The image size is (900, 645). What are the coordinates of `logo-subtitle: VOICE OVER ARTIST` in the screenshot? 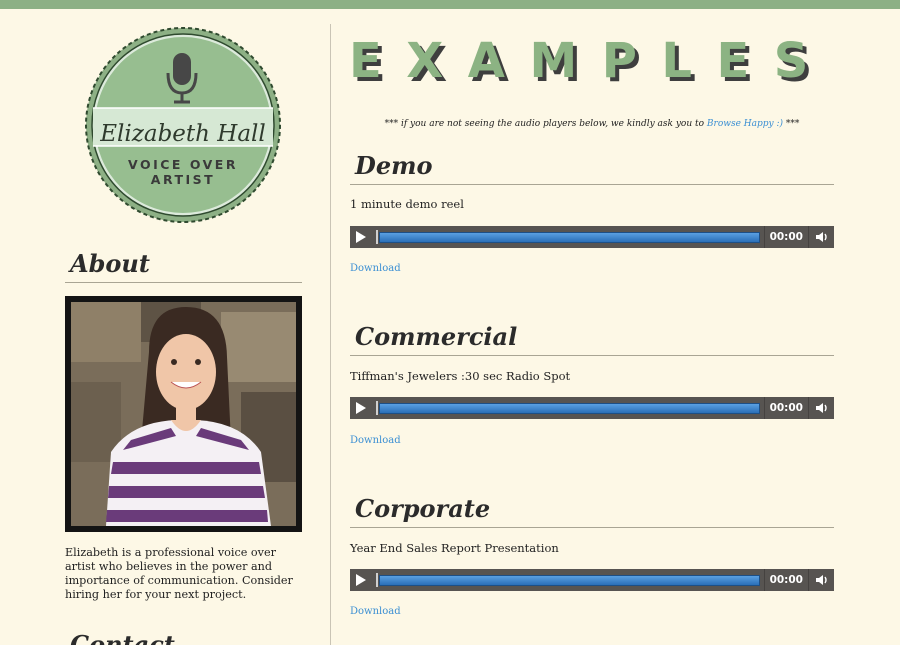 It's located at (183, 172).